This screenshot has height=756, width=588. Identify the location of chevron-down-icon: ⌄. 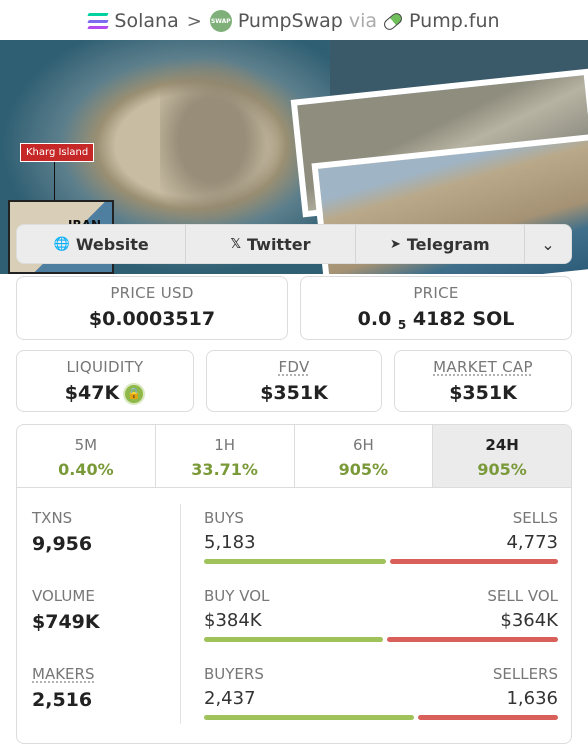
(548, 244).